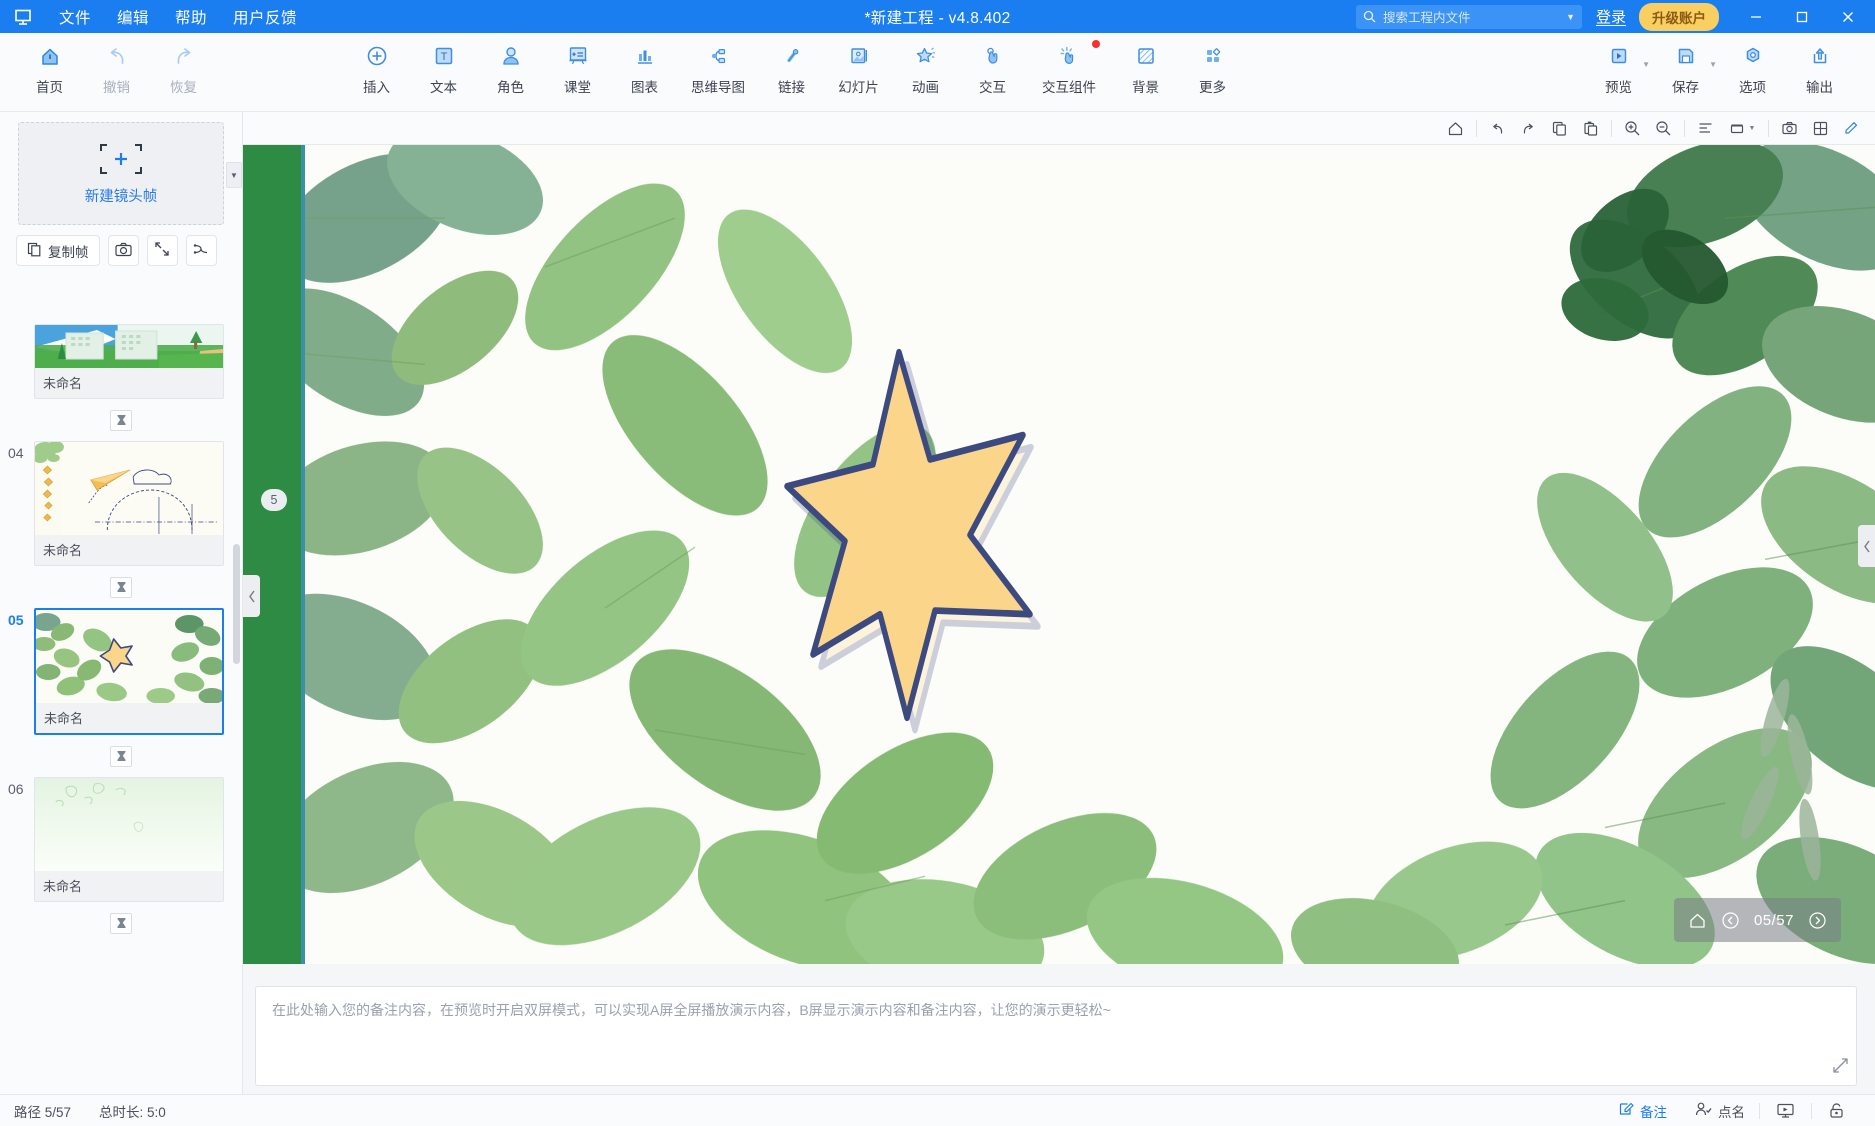 This screenshot has height=1126, width=1875. Describe the element at coordinates (1720, 1111) in the screenshot. I see `roll-call-button: 点名` at that location.